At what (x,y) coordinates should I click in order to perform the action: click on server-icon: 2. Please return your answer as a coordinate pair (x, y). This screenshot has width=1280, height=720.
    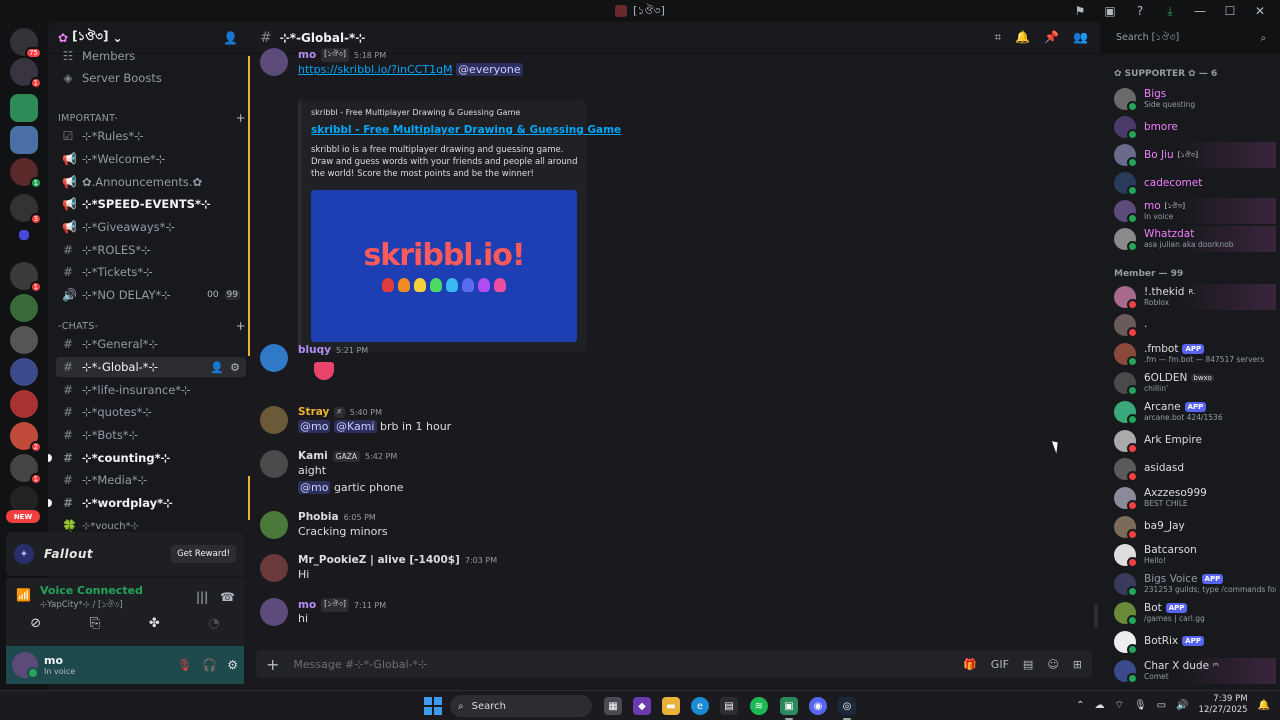
    Looking at the image, I should click on (26, 437).